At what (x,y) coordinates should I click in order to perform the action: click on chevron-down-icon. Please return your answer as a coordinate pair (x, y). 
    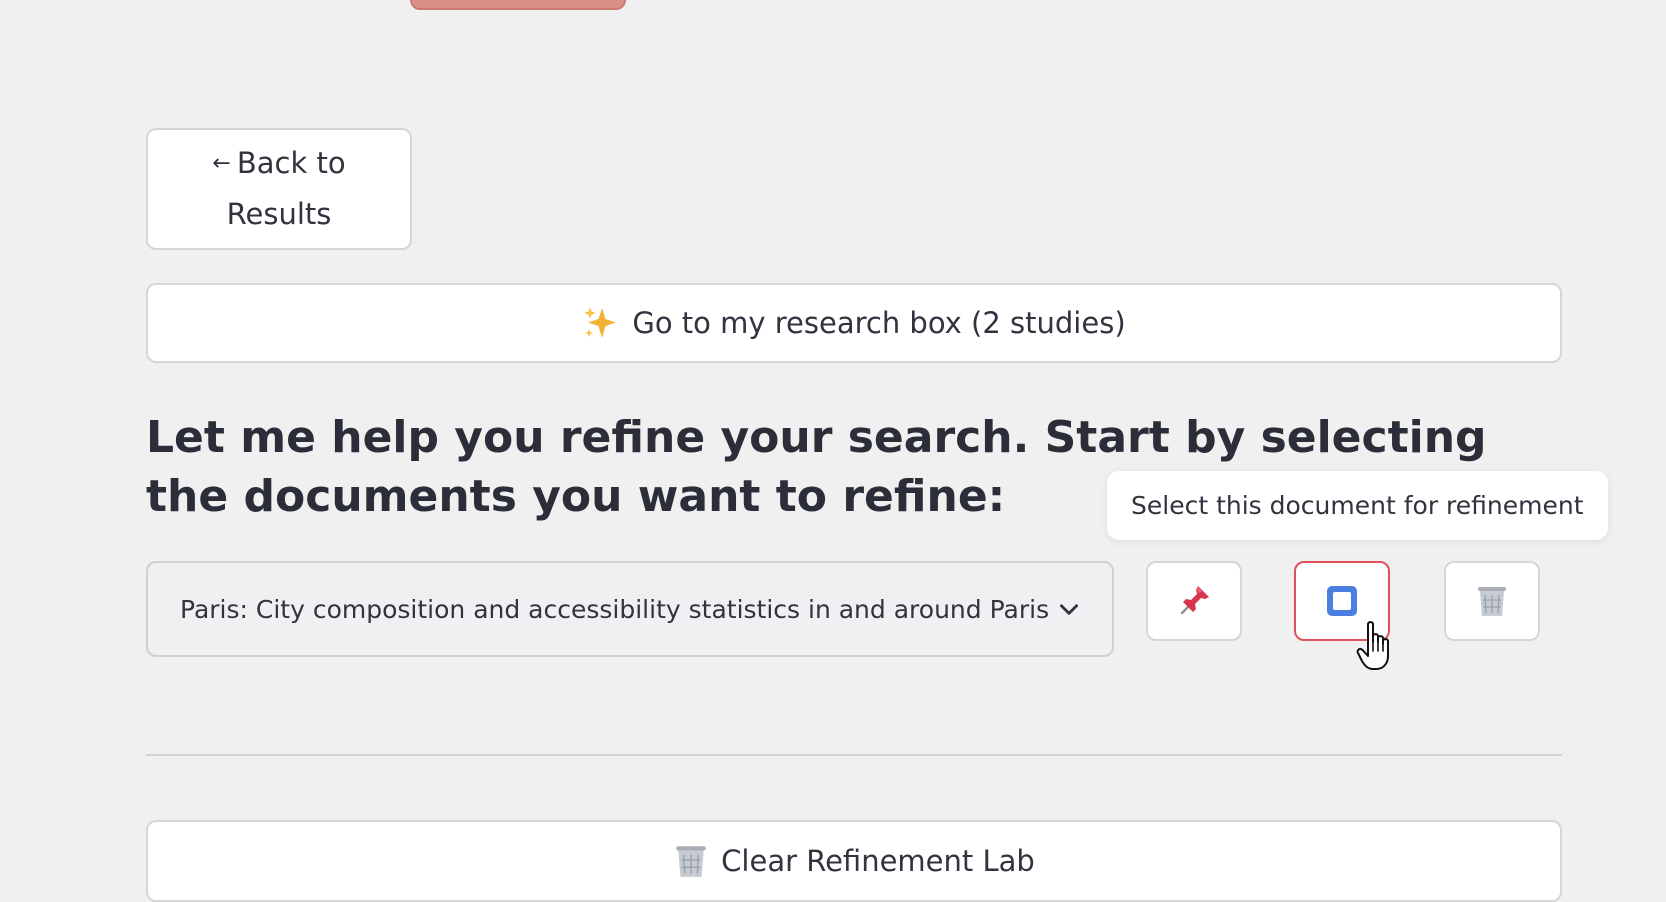
    Looking at the image, I should click on (1069, 609).